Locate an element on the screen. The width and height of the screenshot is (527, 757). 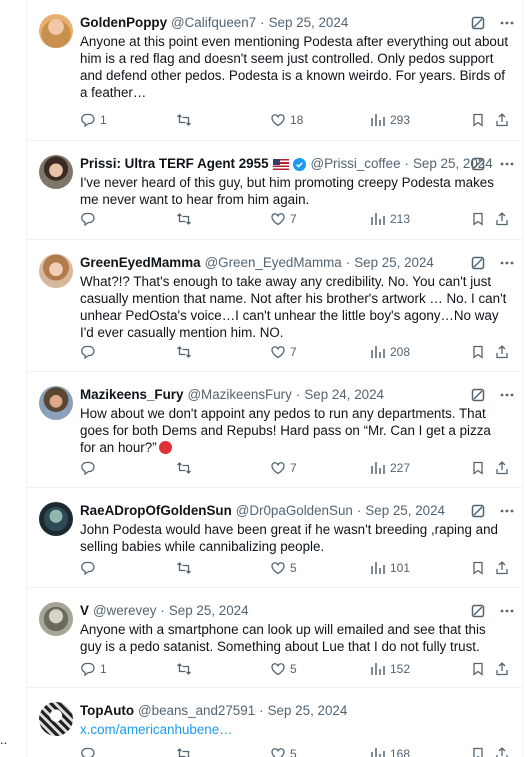
views-button: 152 is located at coordinates (390, 669).